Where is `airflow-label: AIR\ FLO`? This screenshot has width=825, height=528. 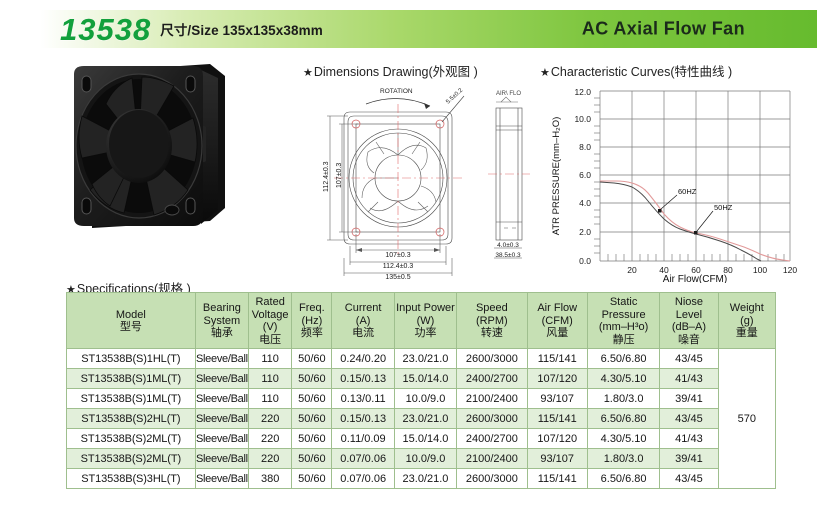 airflow-label: AIR\ FLO is located at coordinates (508, 94).